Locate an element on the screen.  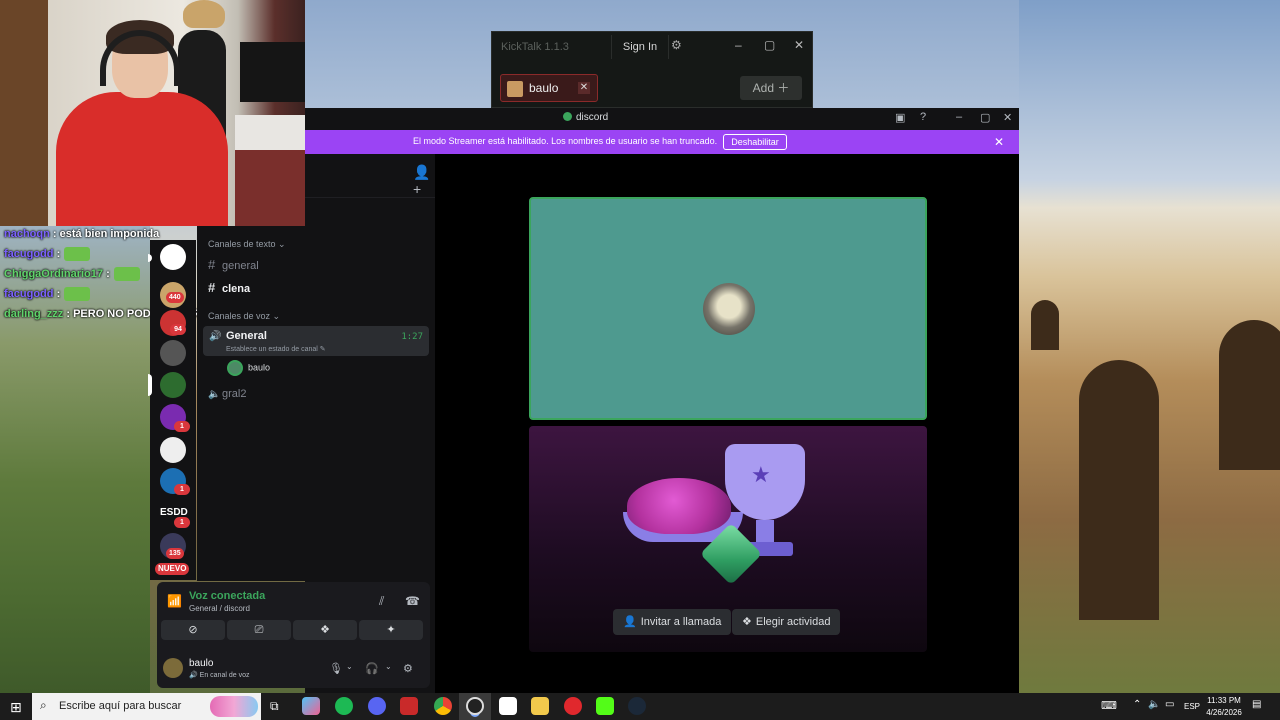
taskbar-search: ⌕ Escribe aquí para buscar is located at coordinates (146, 706).